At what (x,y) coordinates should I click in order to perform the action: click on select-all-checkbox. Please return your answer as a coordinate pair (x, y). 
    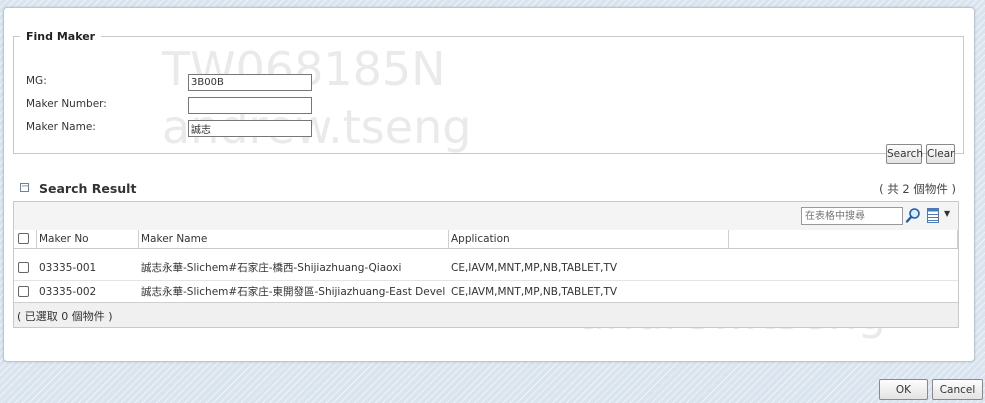
    Looking at the image, I should click on (23, 238).